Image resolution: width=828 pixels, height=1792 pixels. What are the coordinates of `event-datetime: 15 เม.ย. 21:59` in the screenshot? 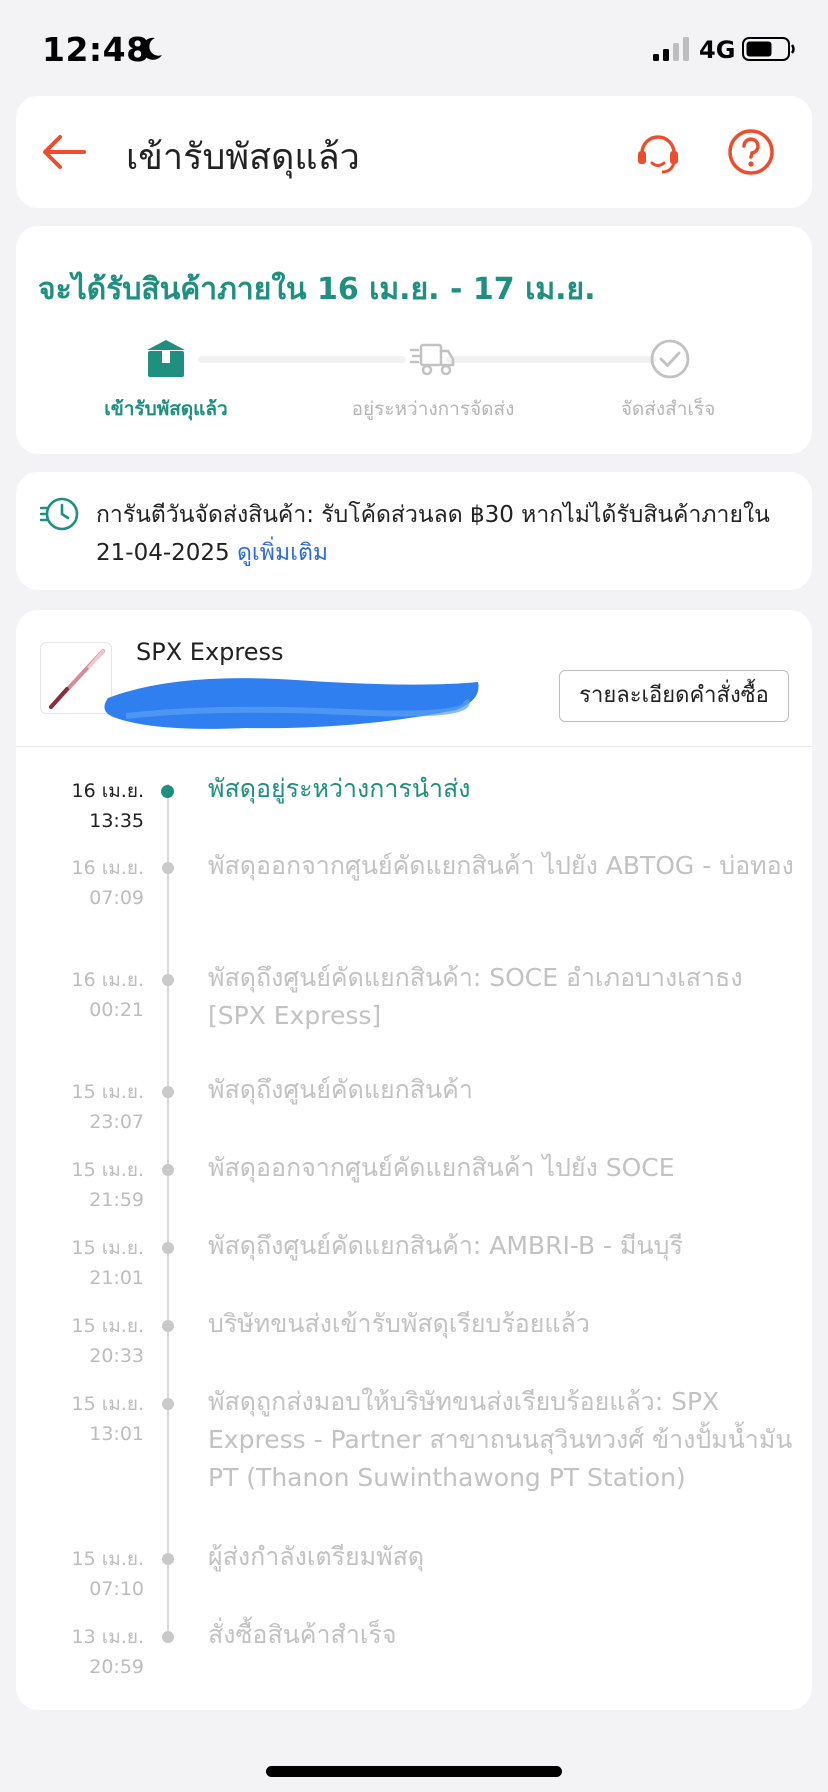 It's located at (90, 1185).